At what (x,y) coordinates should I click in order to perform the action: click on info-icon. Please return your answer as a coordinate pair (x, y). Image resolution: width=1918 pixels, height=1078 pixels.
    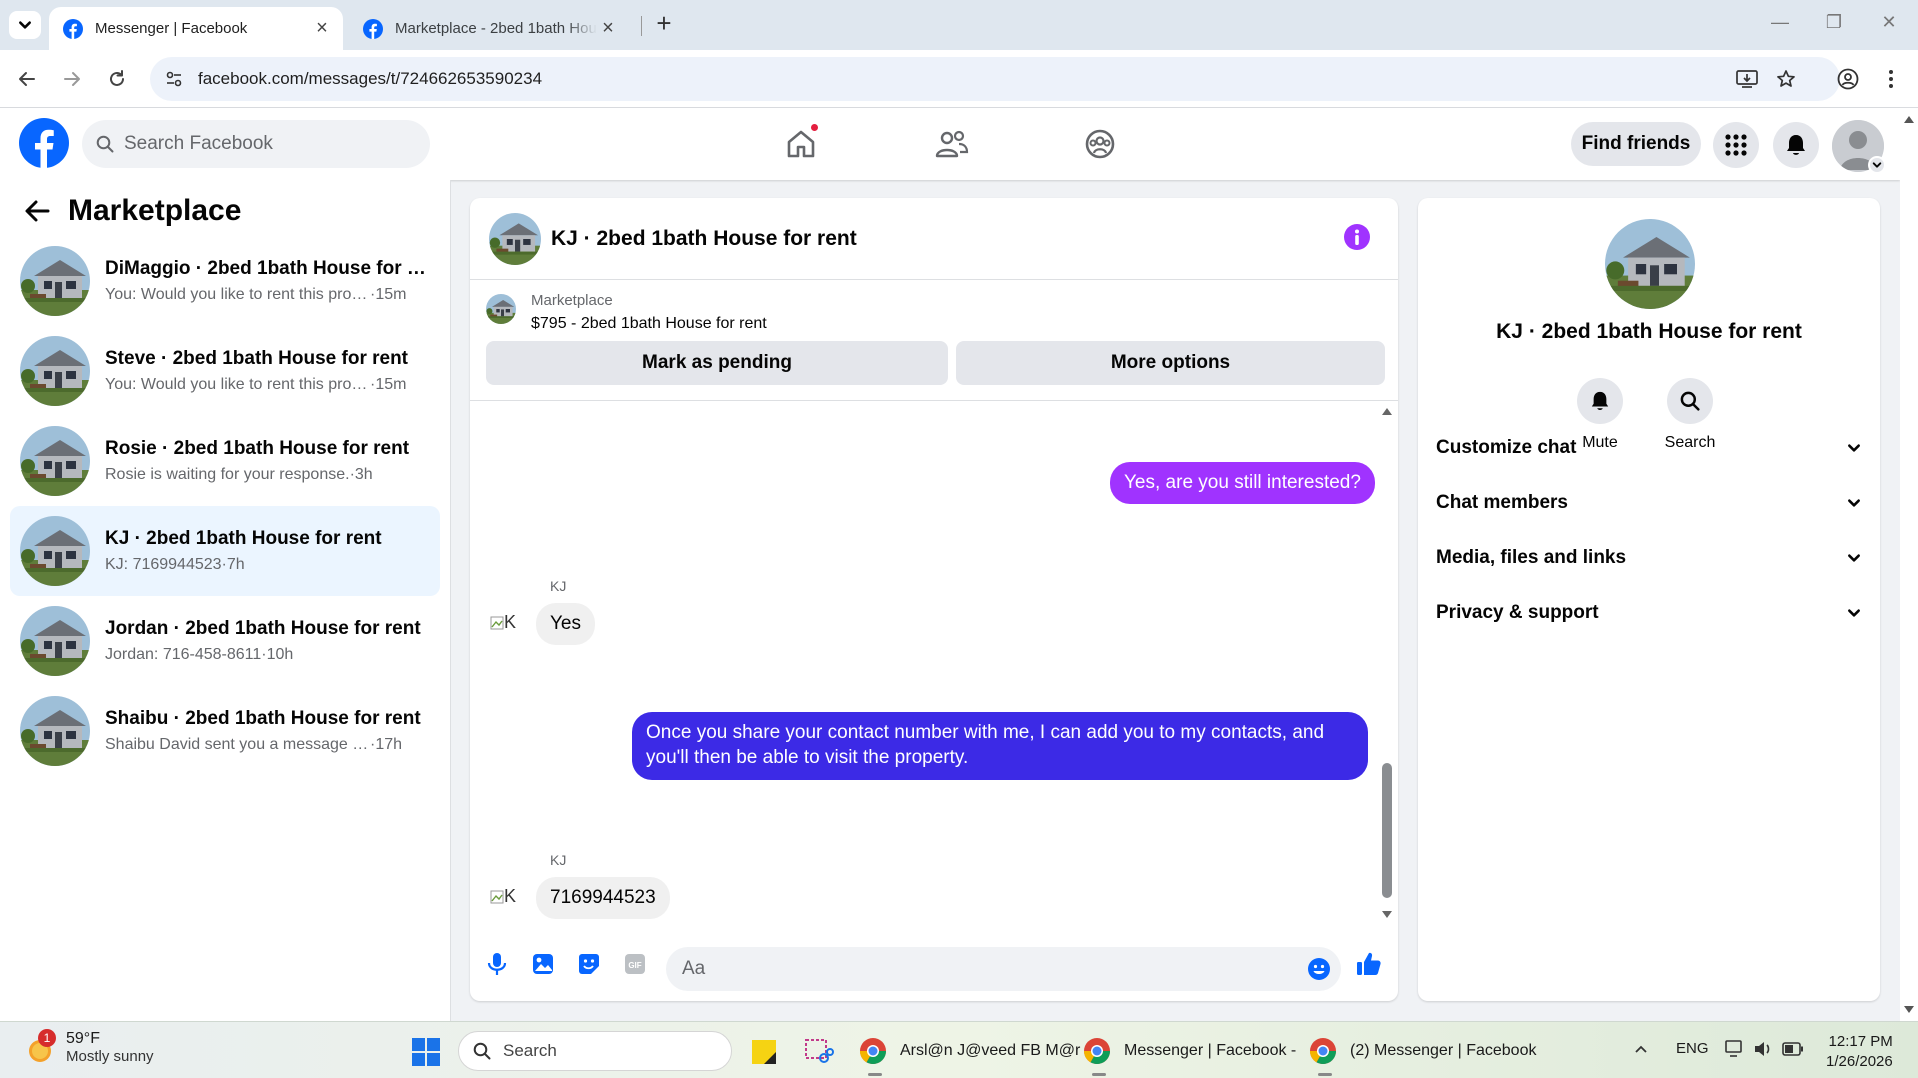
    Looking at the image, I should click on (1357, 237).